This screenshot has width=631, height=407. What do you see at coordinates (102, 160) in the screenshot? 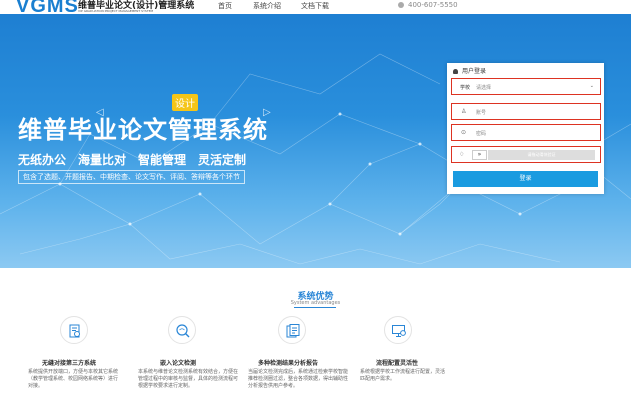
I see `slogan-item: 海量比对` at bounding box center [102, 160].